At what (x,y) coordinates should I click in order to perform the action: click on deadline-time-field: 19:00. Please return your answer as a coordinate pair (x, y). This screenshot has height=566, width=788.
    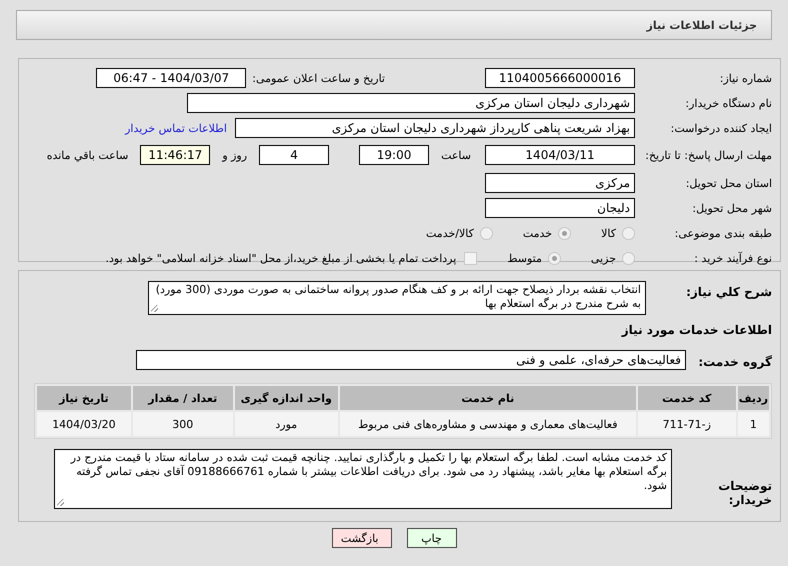
    Looking at the image, I should click on (394, 155).